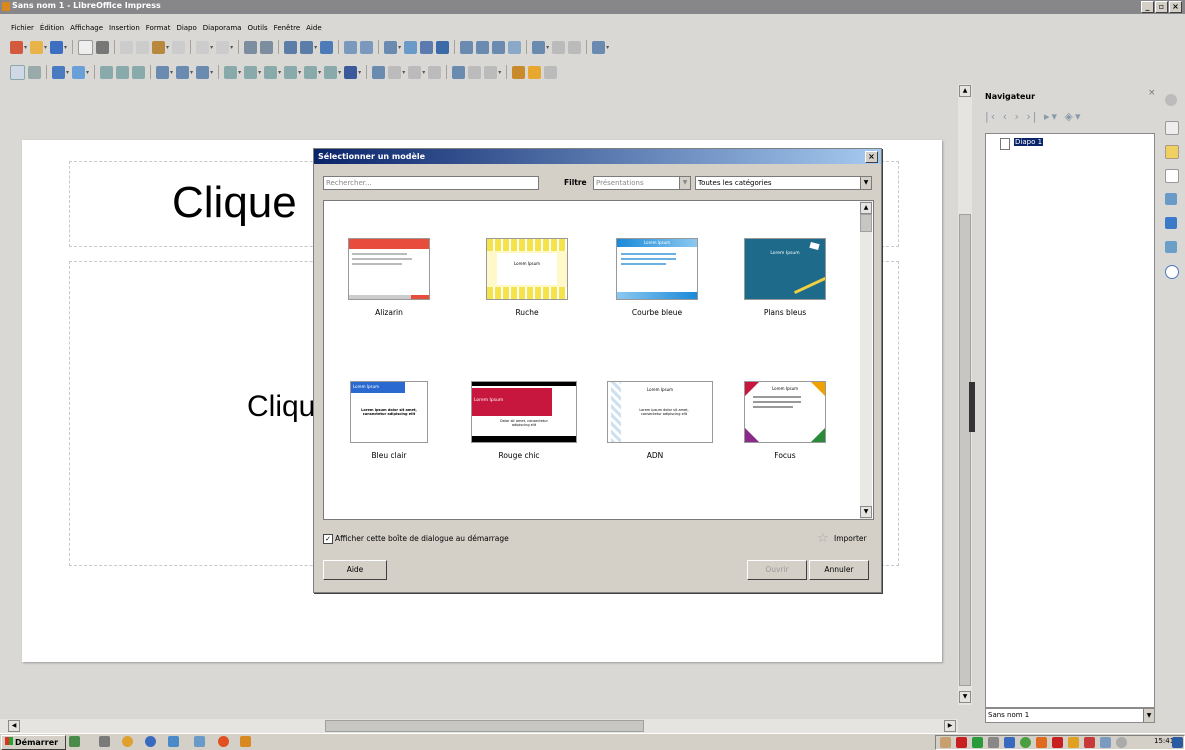 The image size is (1185, 750). What do you see at coordinates (173, 741) in the screenshot?
I see `writer-icon` at bounding box center [173, 741].